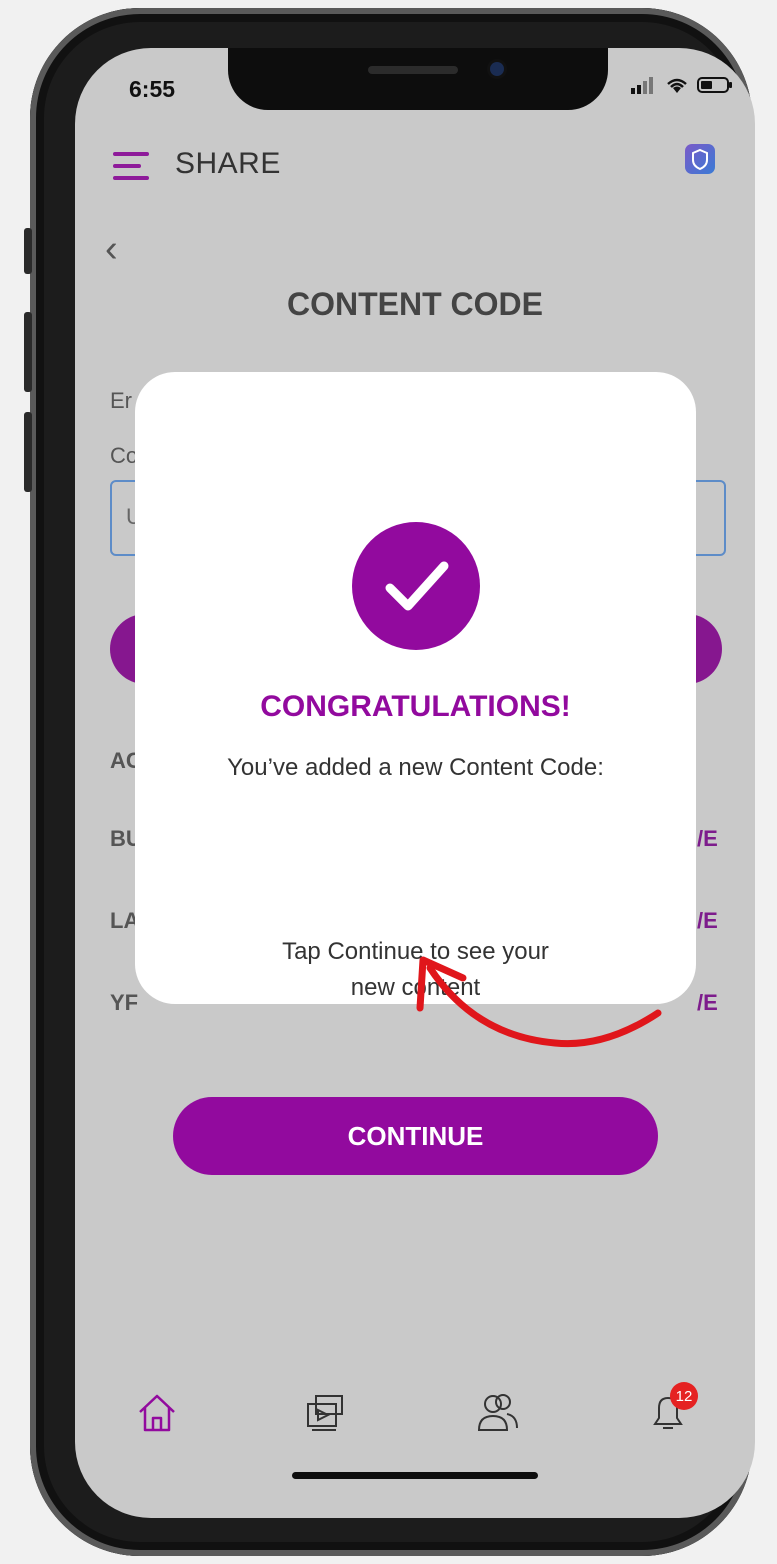 The image size is (777, 1564). What do you see at coordinates (539, 1002) in the screenshot?
I see `annotation-arrow-icon` at bounding box center [539, 1002].